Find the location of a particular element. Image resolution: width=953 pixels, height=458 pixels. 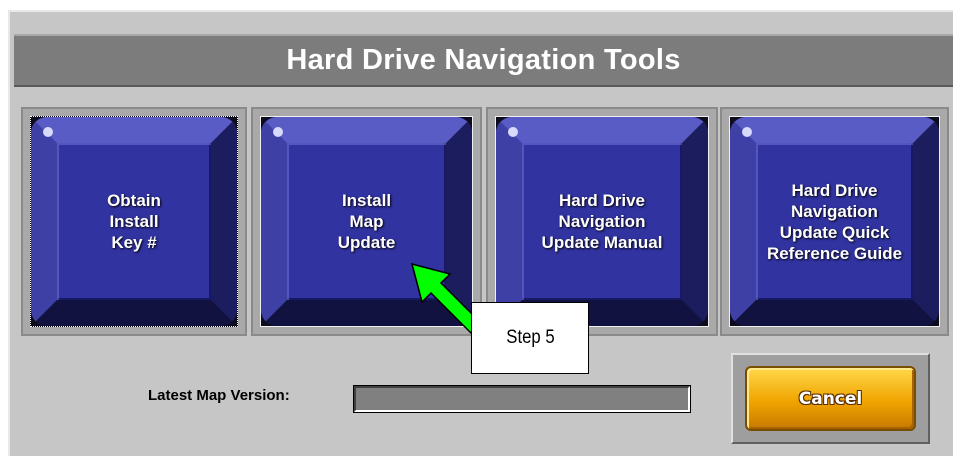

title-bar: Hard Drive Navigation Tools is located at coordinates (483, 60).